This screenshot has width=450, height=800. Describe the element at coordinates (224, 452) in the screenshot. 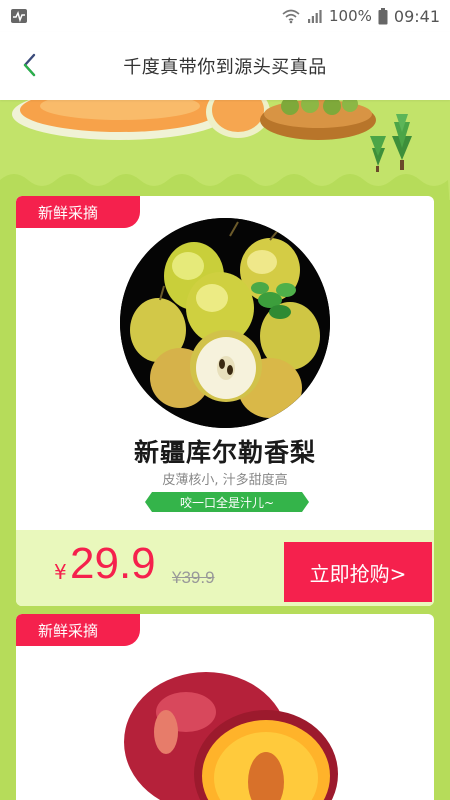

I see `product-name: 新疆库尔勒香梨` at that location.